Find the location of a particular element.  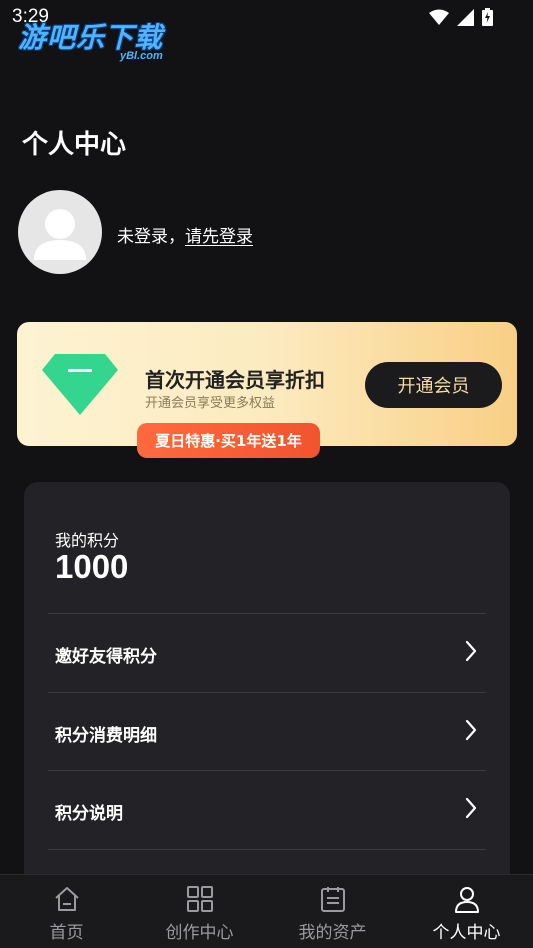

list-item-label: 积分消费明细 is located at coordinates (106, 736).